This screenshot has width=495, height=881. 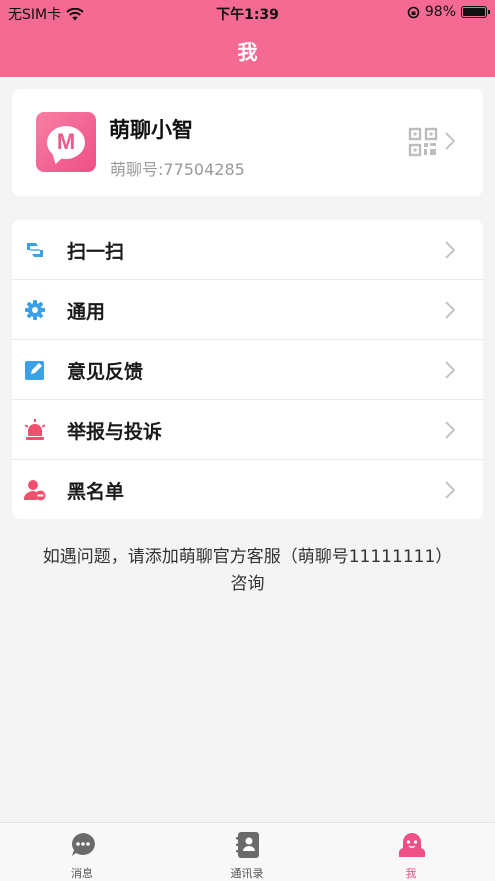 I want to click on qr-code-icon, so click(x=423, y=142).